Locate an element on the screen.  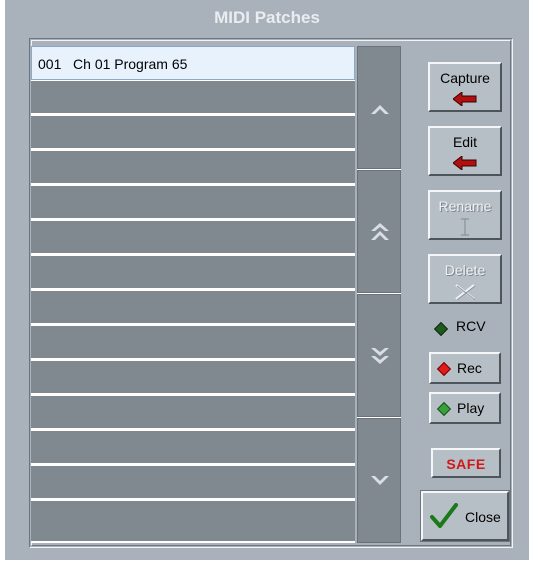
close-label: Close is located at coordinates (483, 517).